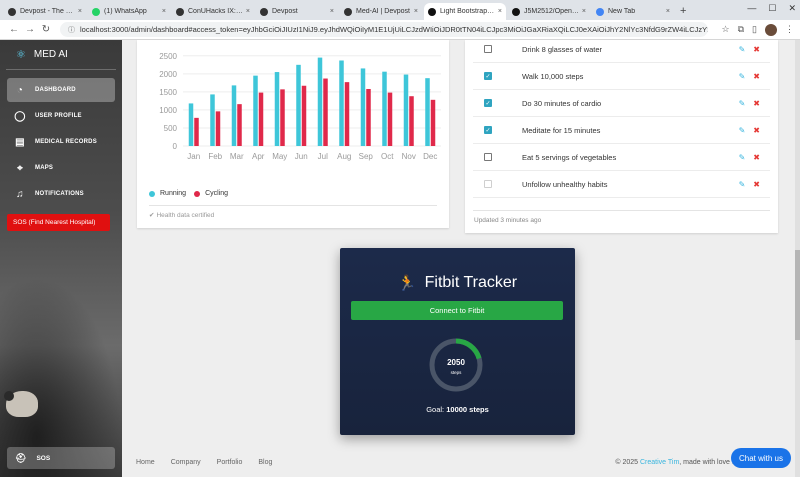 The image size is (800, 477). I want to click on runner-icon: 🏃, so click(407, 283).